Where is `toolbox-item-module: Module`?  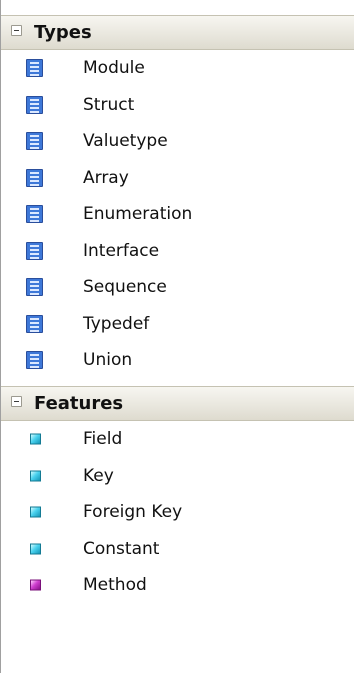 toolbox-item-module: Module is located at coordinates (177, 68).